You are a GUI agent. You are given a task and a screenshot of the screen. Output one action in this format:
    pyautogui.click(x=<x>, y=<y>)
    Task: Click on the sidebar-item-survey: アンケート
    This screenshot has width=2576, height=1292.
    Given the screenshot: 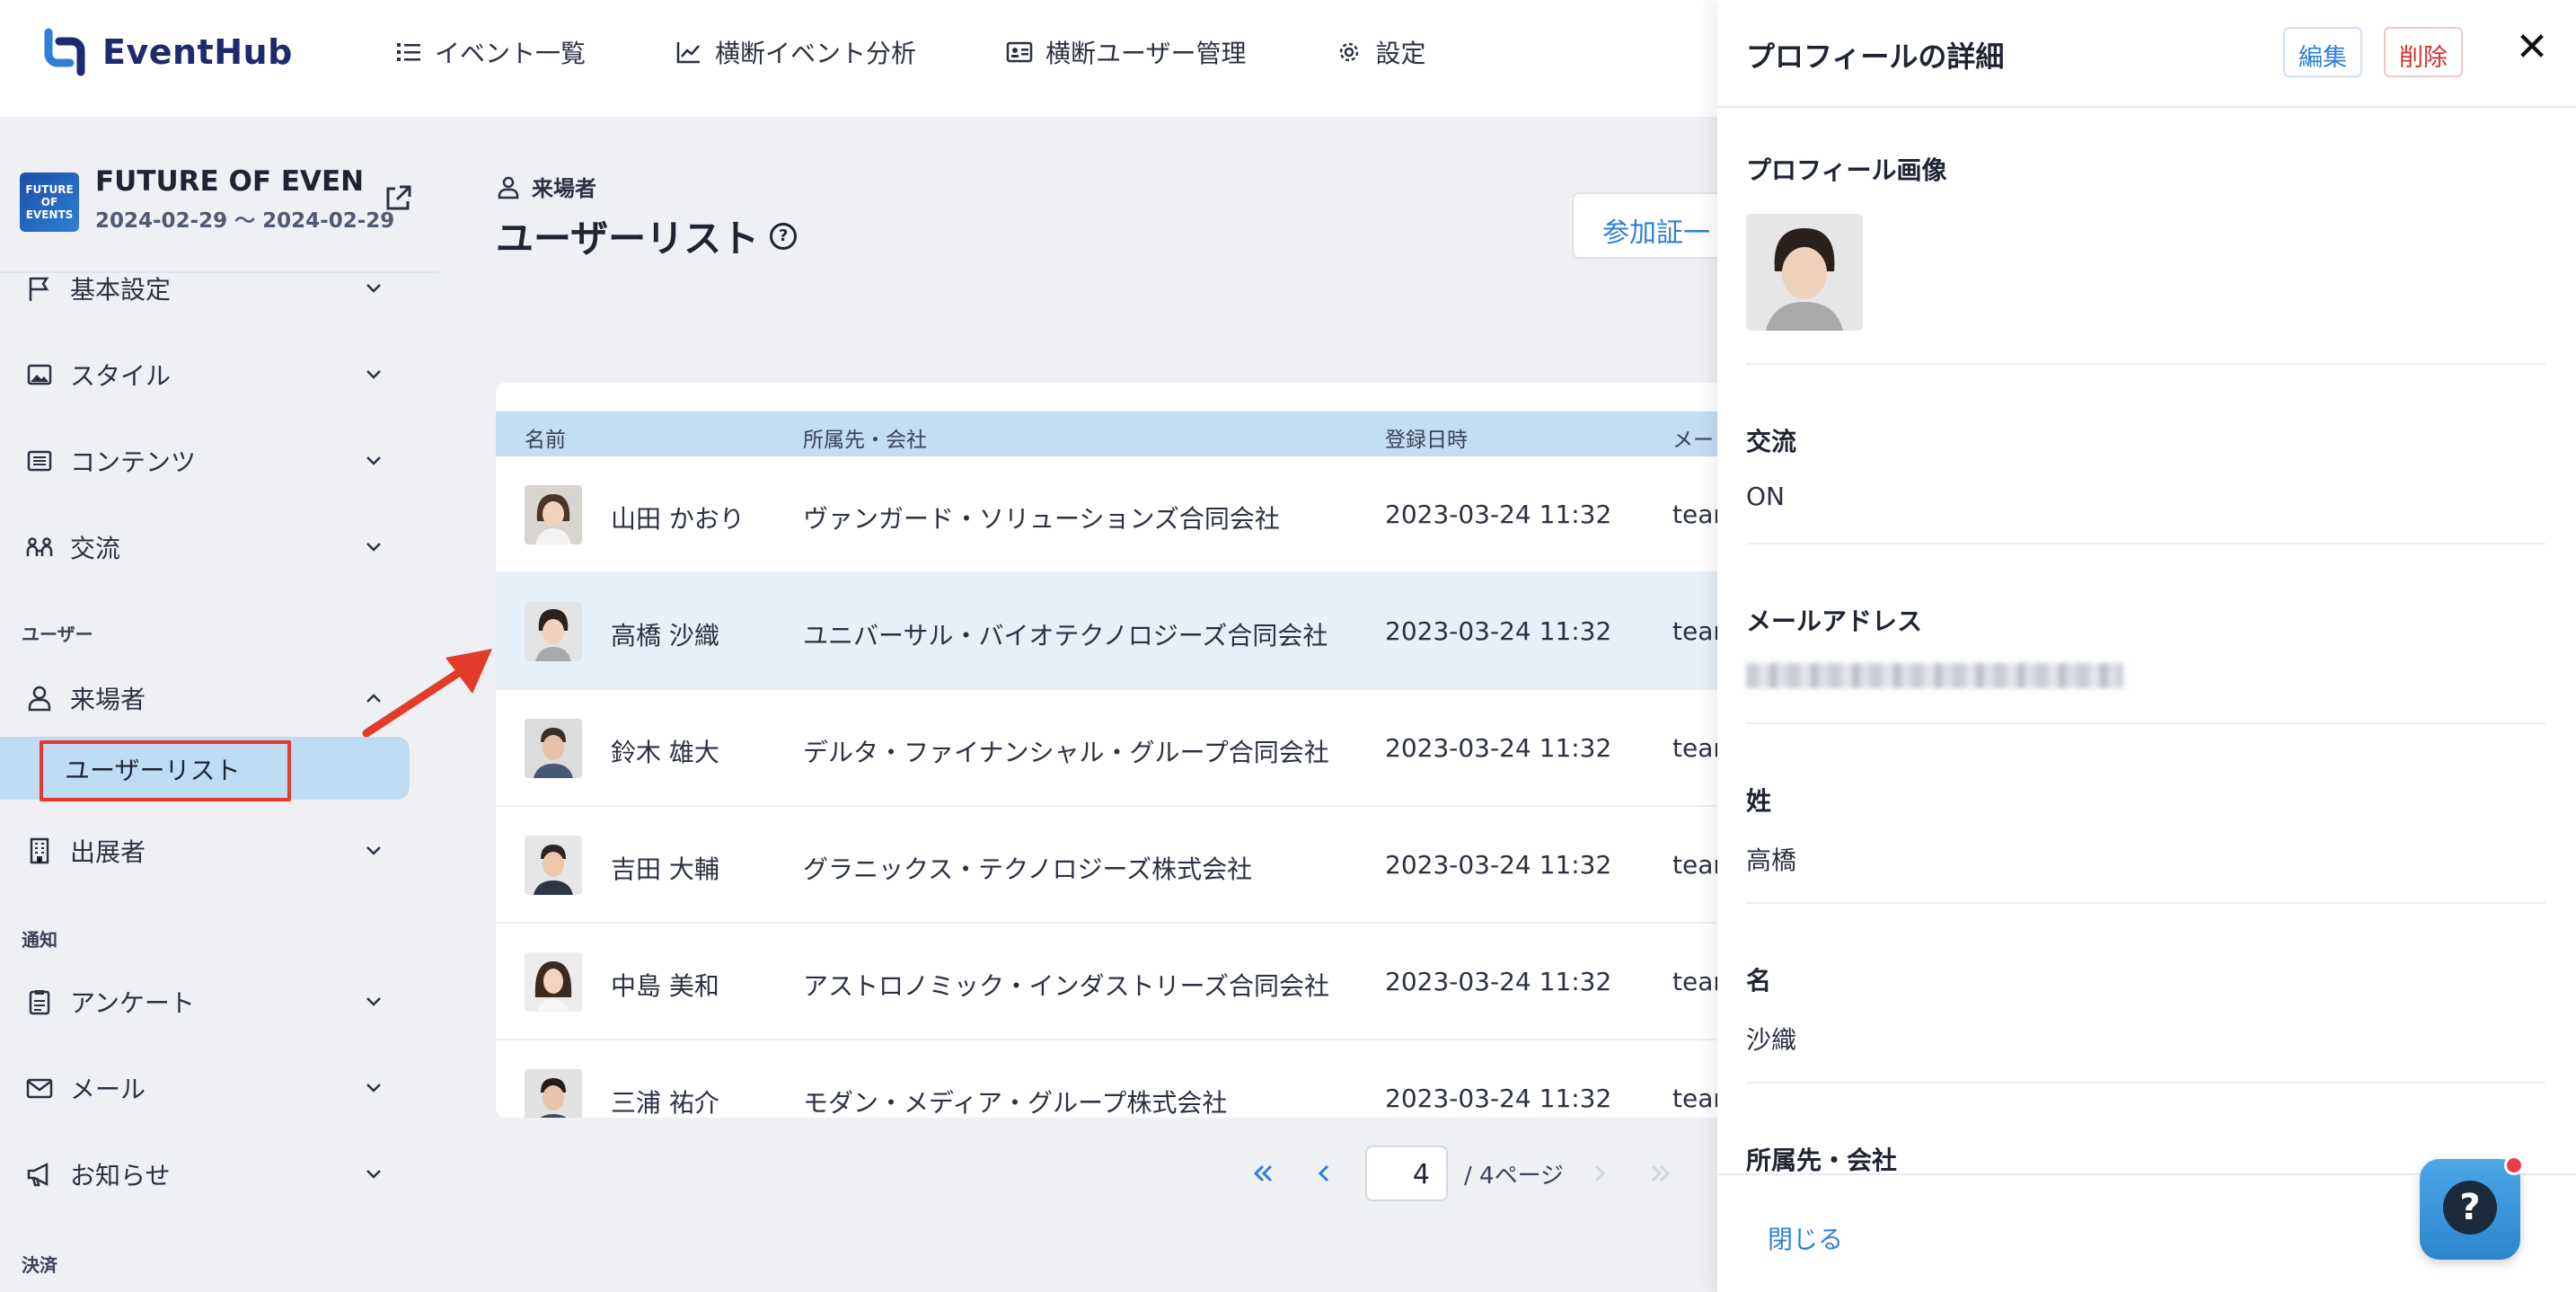 What is the action you would take?
    pyautogui.click(x=204, y=1001)
    